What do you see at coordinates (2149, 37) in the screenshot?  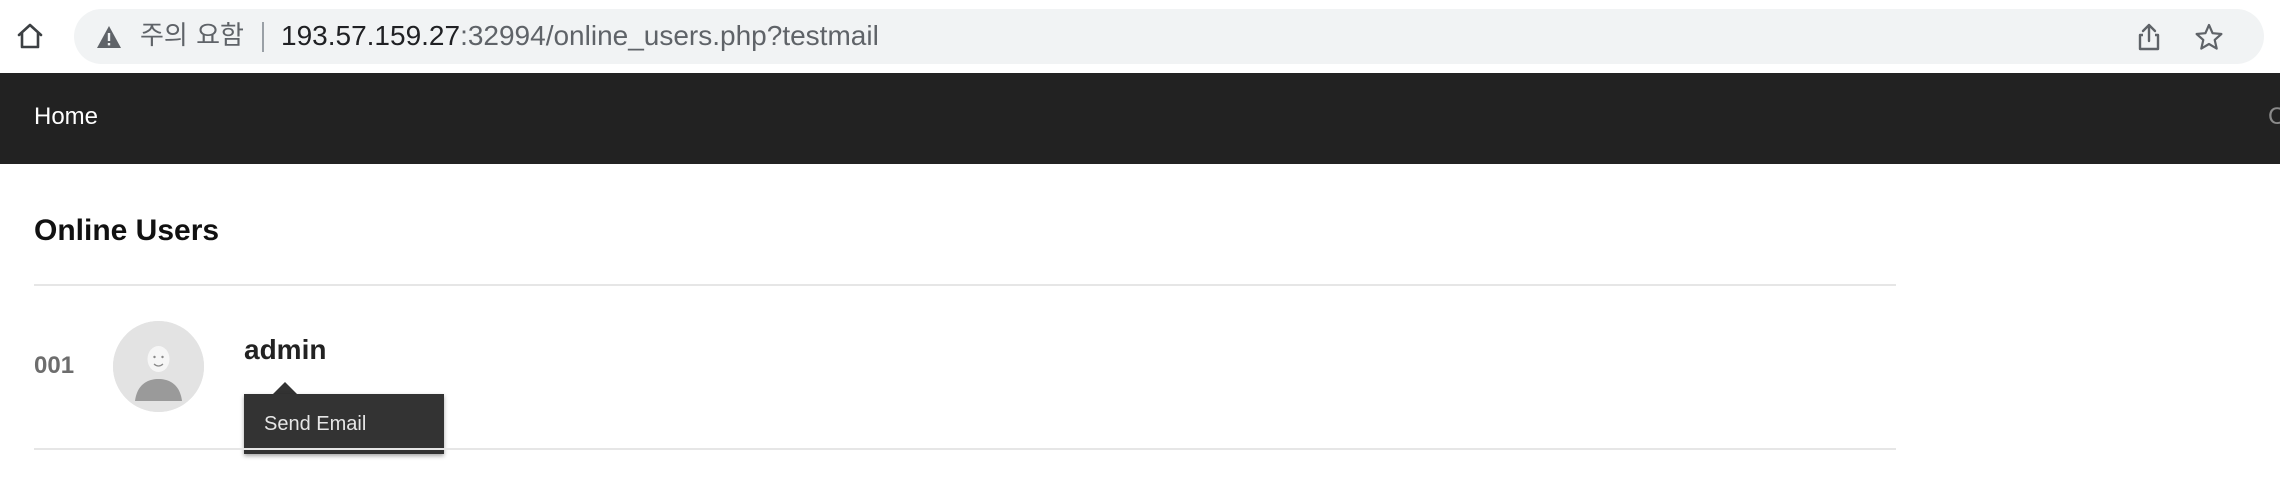 I see `share-icon` at bounding box center [2149, 37].